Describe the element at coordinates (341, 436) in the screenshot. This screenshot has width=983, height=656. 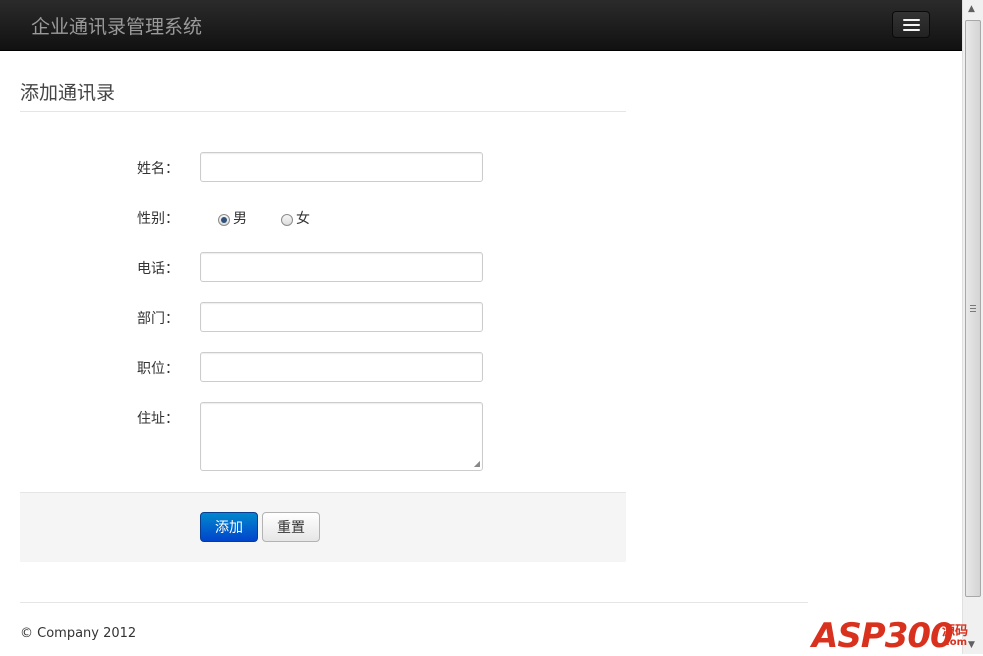
I see `address-textarea: ◢` at that location.